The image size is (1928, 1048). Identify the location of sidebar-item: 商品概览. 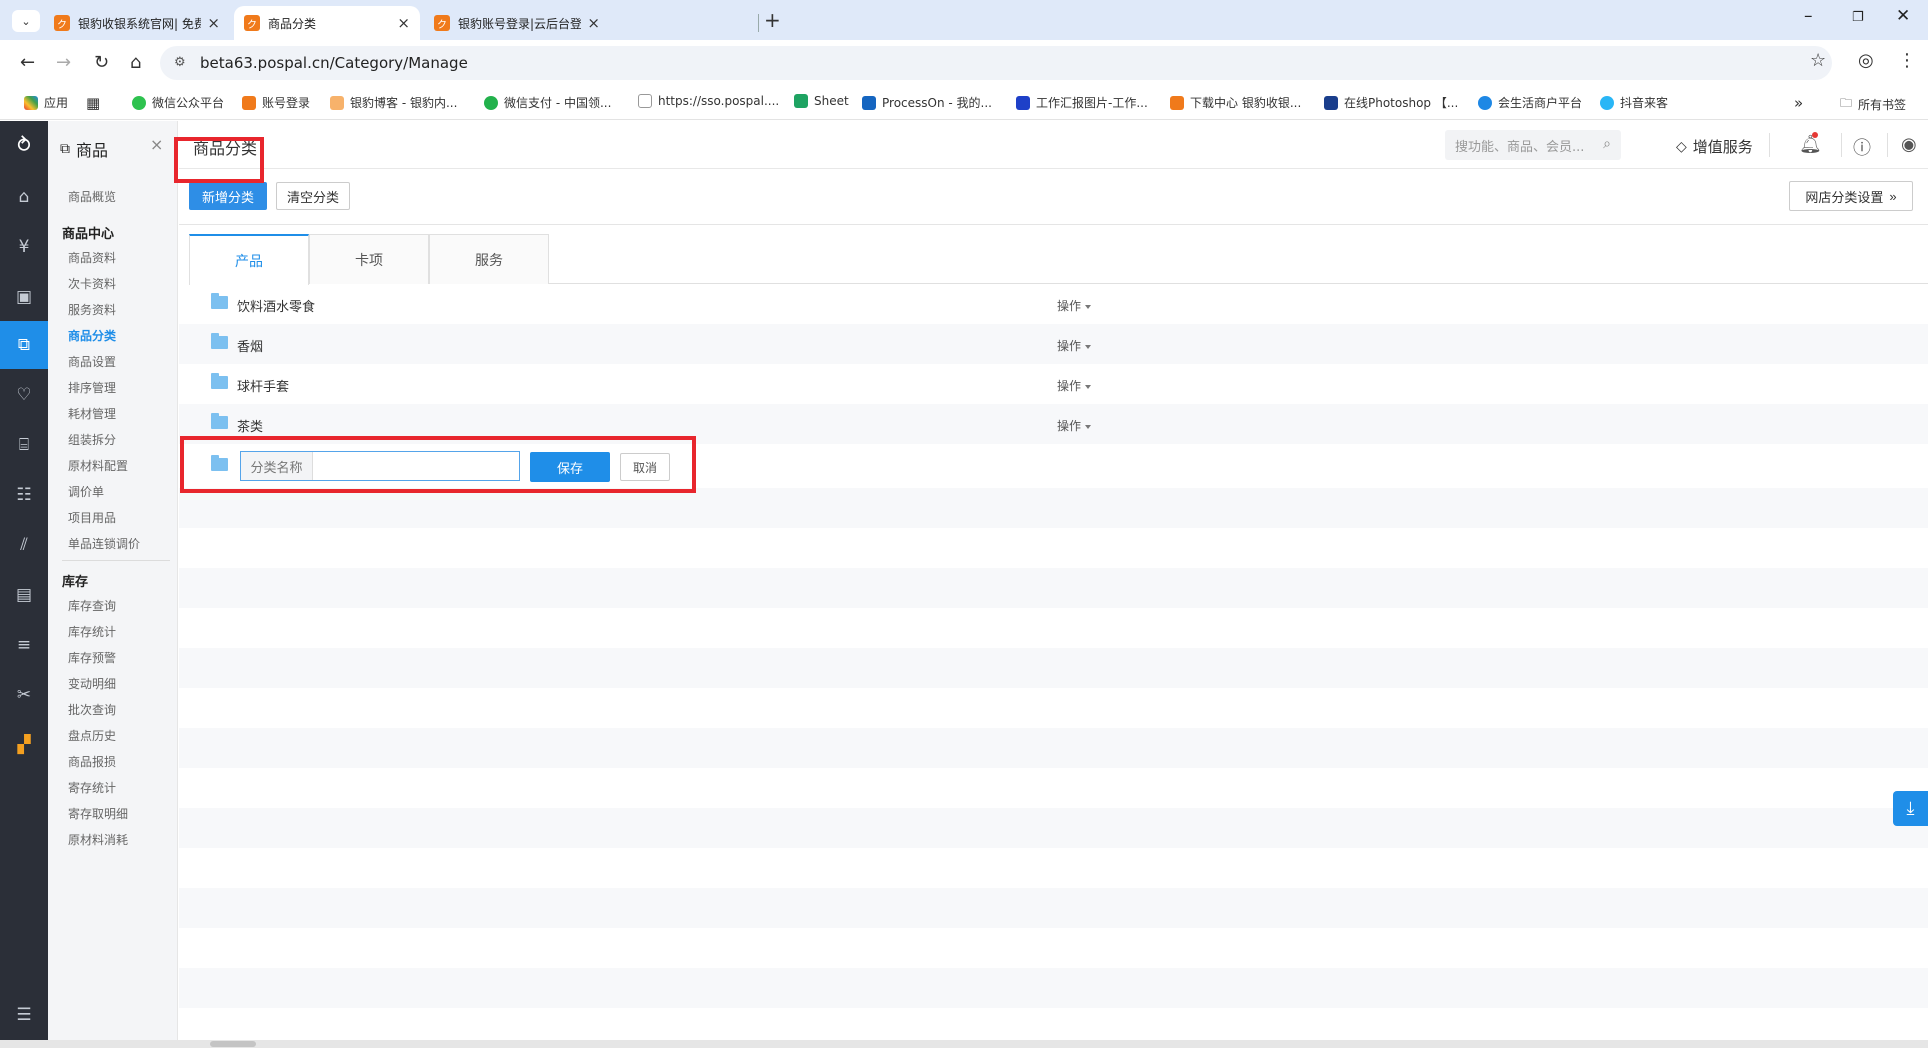
(92, 196).